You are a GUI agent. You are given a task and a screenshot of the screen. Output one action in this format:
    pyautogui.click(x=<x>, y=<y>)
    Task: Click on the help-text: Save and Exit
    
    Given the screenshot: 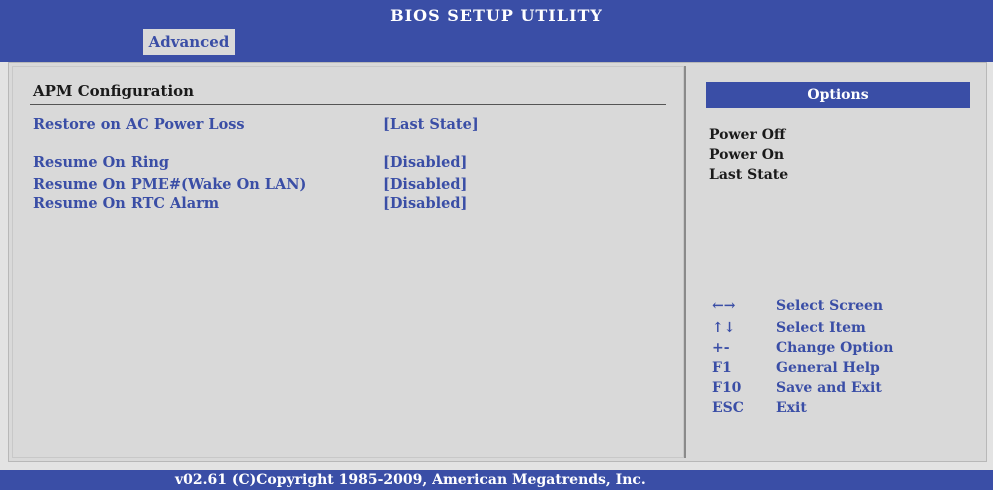 What is the action you would take?
    pyautogui.click(x=829, y=388)
    